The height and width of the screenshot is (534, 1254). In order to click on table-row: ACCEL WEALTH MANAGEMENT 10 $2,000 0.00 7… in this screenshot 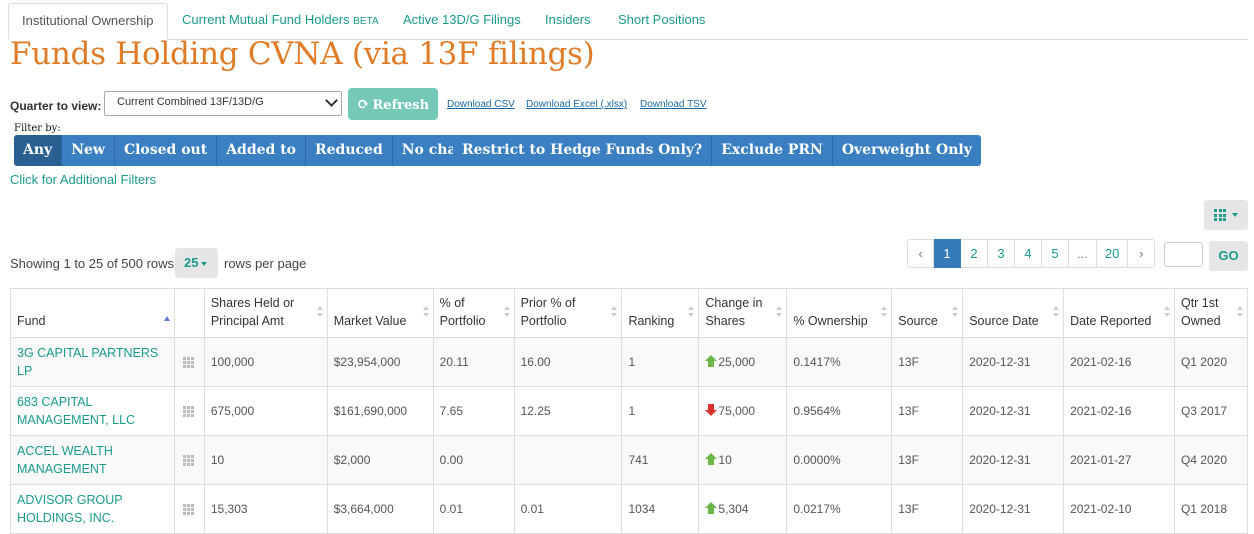, I will do `click(629, 460)`.